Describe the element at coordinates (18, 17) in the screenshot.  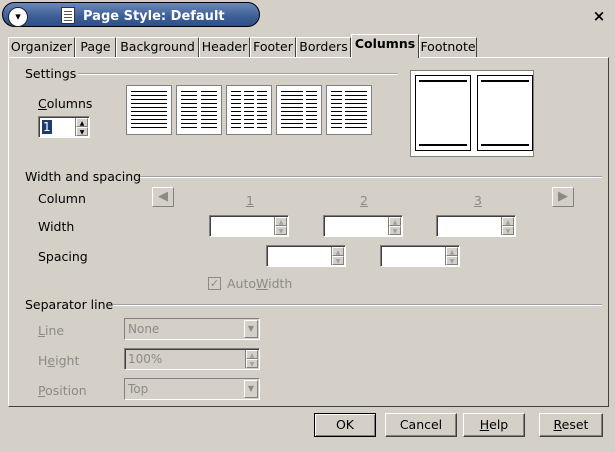
I see `window-menu-icon: ▾` at that location.